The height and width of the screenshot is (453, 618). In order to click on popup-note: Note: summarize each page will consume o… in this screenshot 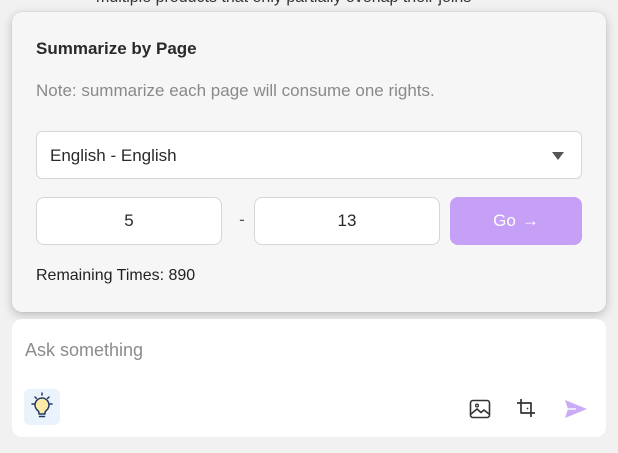, I will do `click(235, 90)`.